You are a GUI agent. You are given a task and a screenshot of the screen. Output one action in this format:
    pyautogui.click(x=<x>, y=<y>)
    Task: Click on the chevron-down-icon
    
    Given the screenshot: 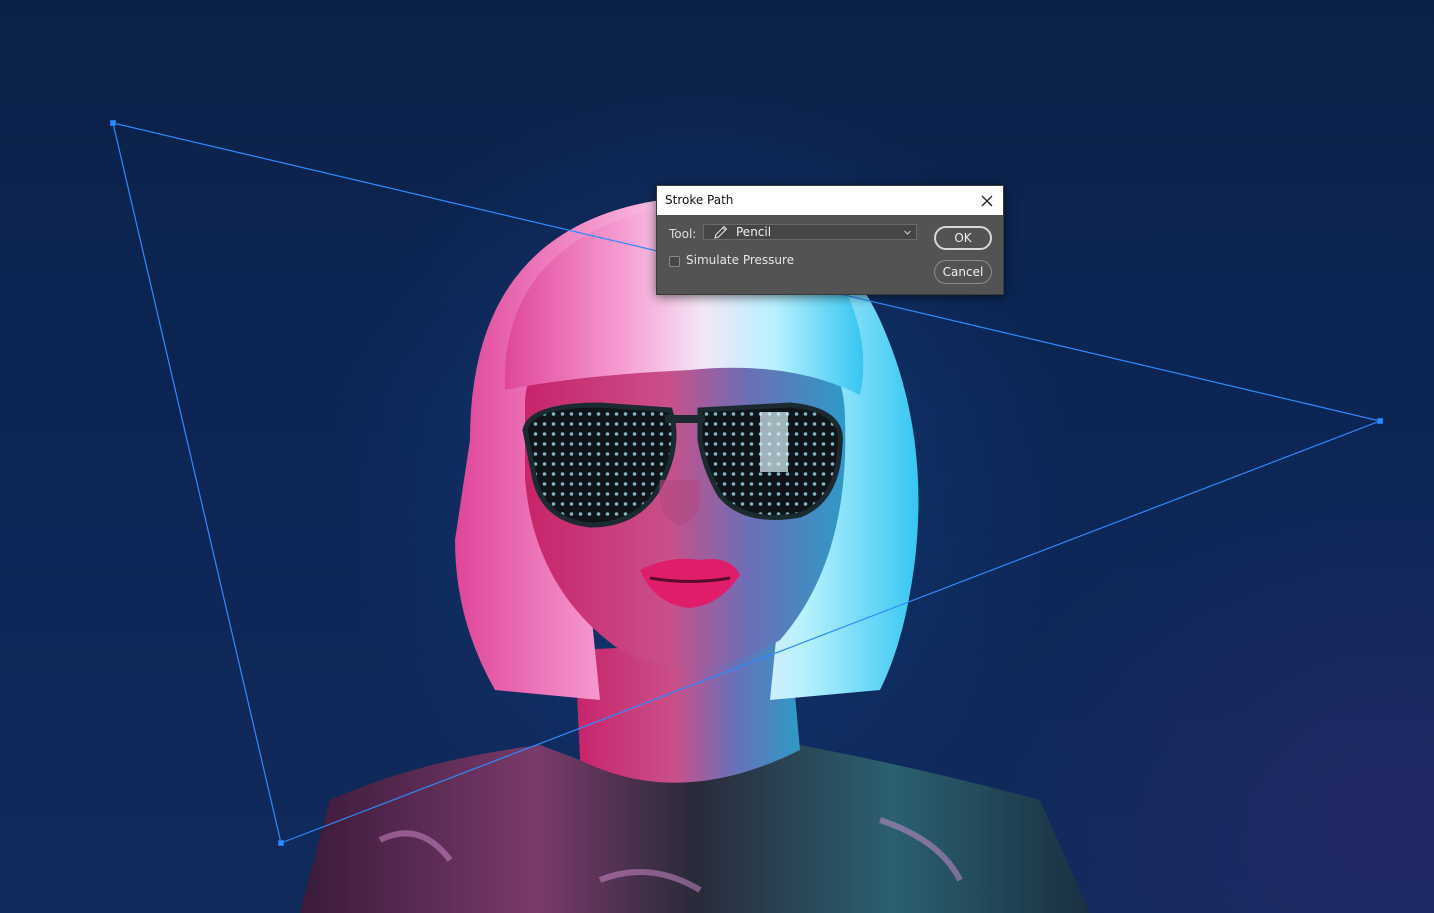 What is the action you would take?
    pyautogui.click(x=907, y=232)
    